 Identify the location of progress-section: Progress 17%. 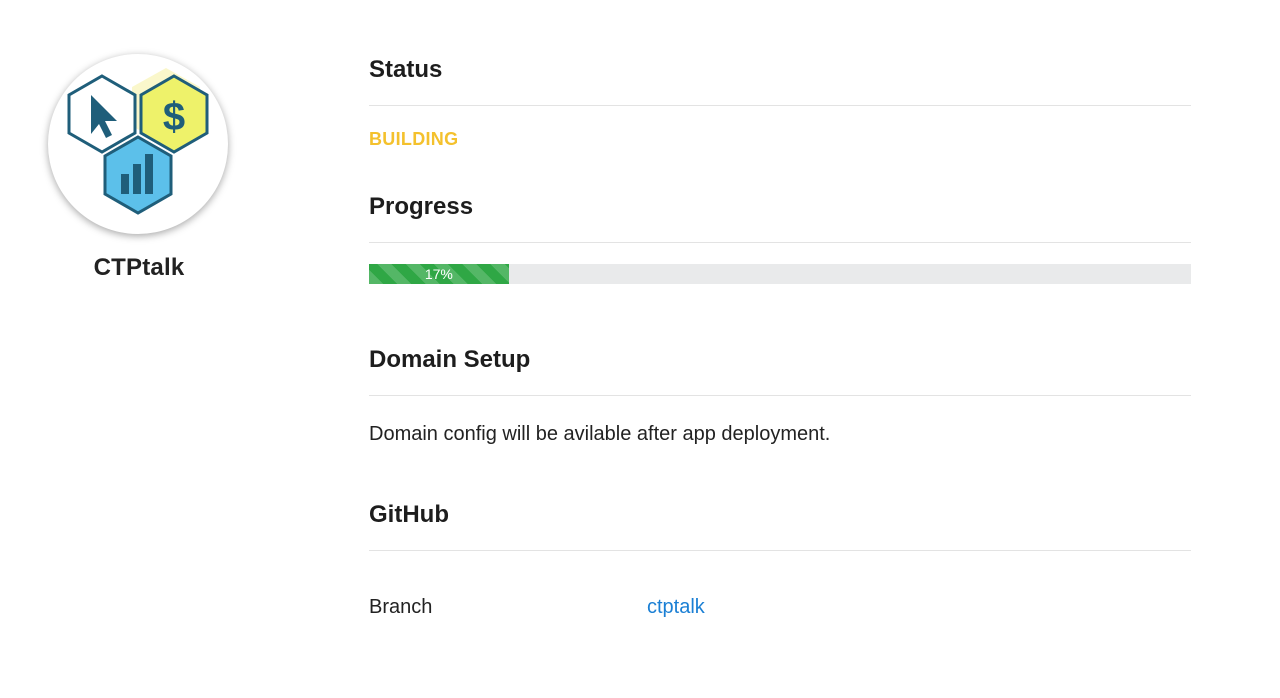
(780, 237).